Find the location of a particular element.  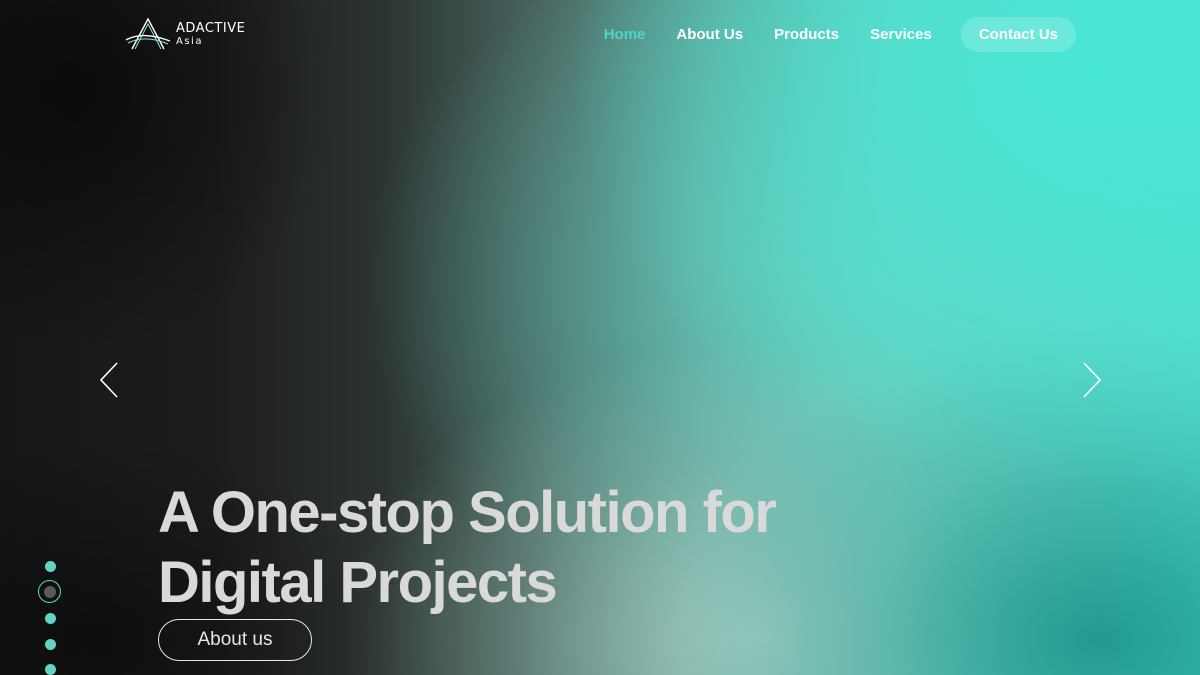

brand-text: ADACTIVE Asia is located at coordinates (210, 34).